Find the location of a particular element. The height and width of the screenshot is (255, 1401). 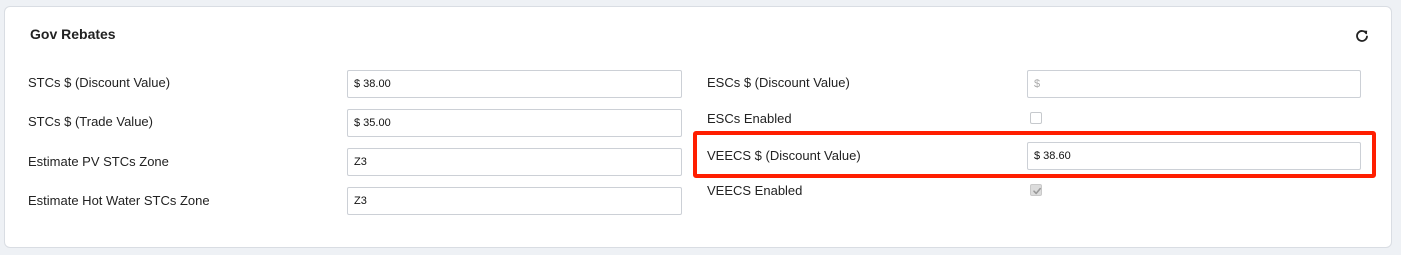

veecs-enabled-label: VEECS Enabled is located at coordinates (755, 190).